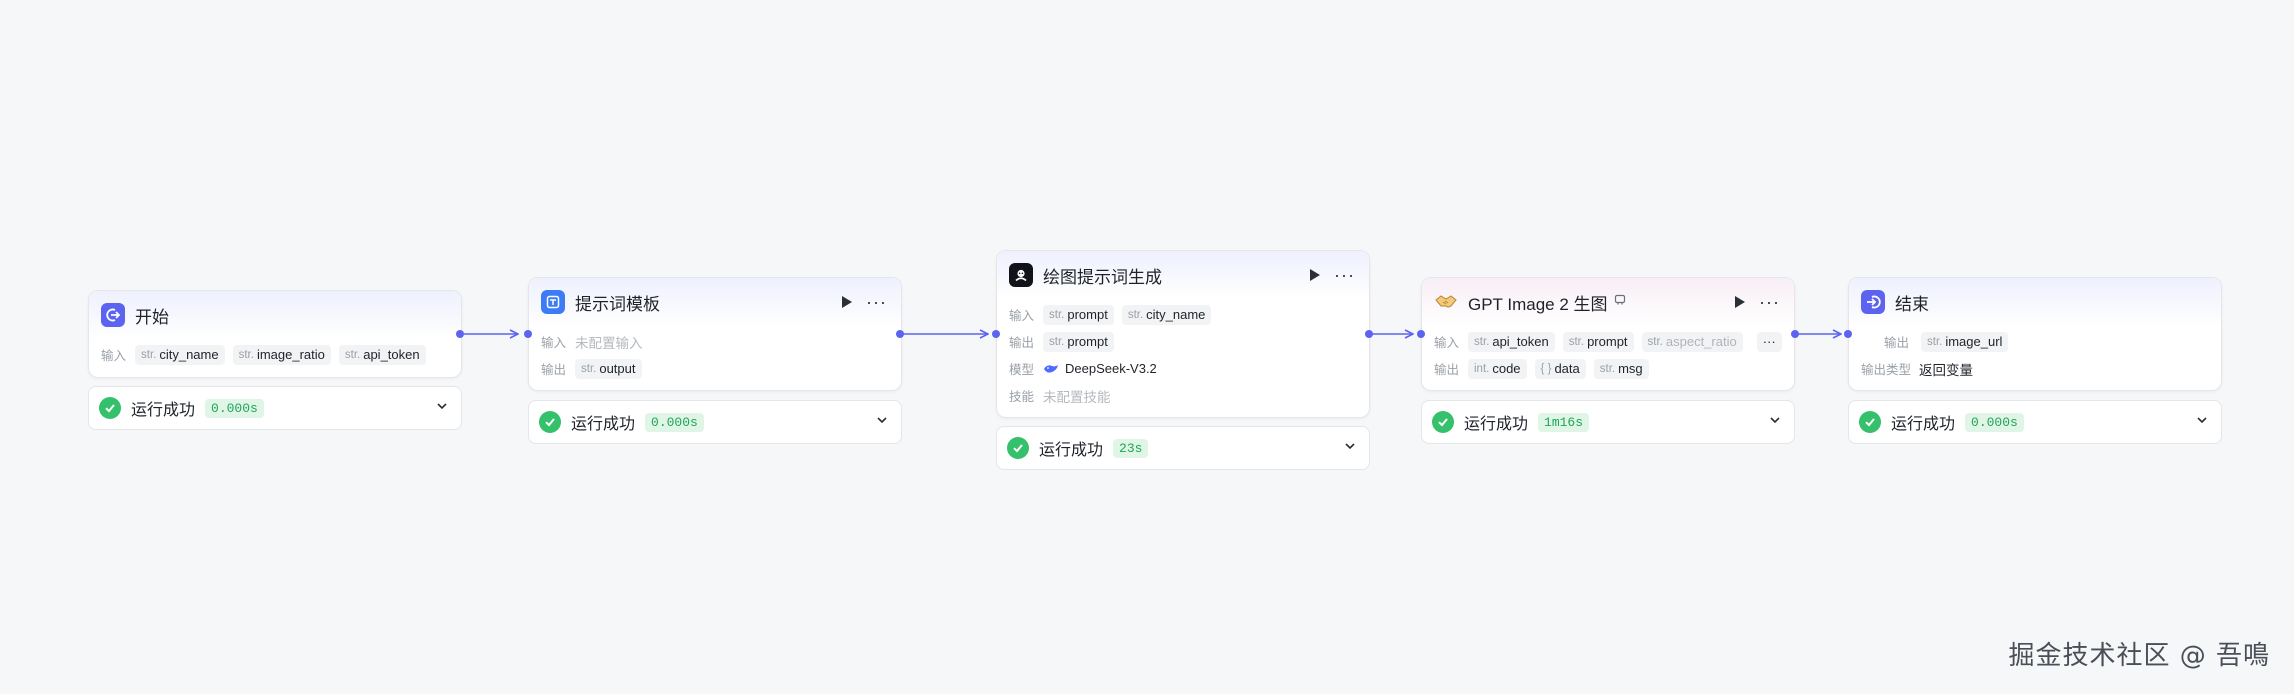  I want to click on handshake-icon, so click(1446, 302).